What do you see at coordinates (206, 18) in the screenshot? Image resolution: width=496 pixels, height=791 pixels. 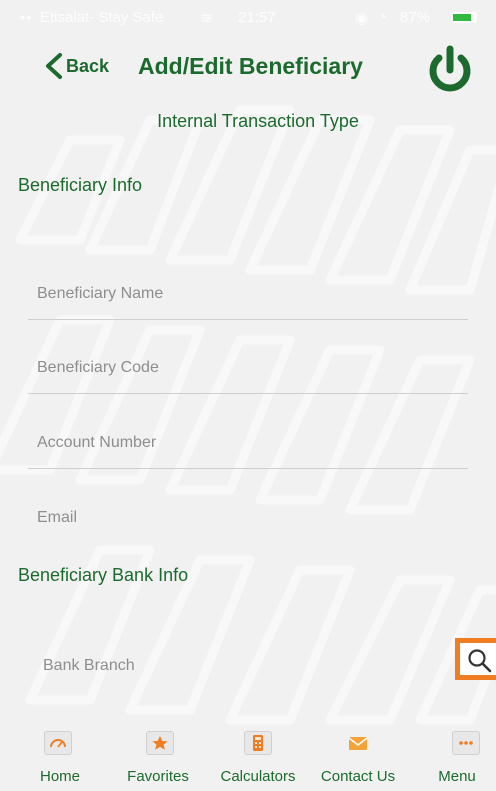 I see `wifi-icon: ≋` at bounding box center [206, 18].